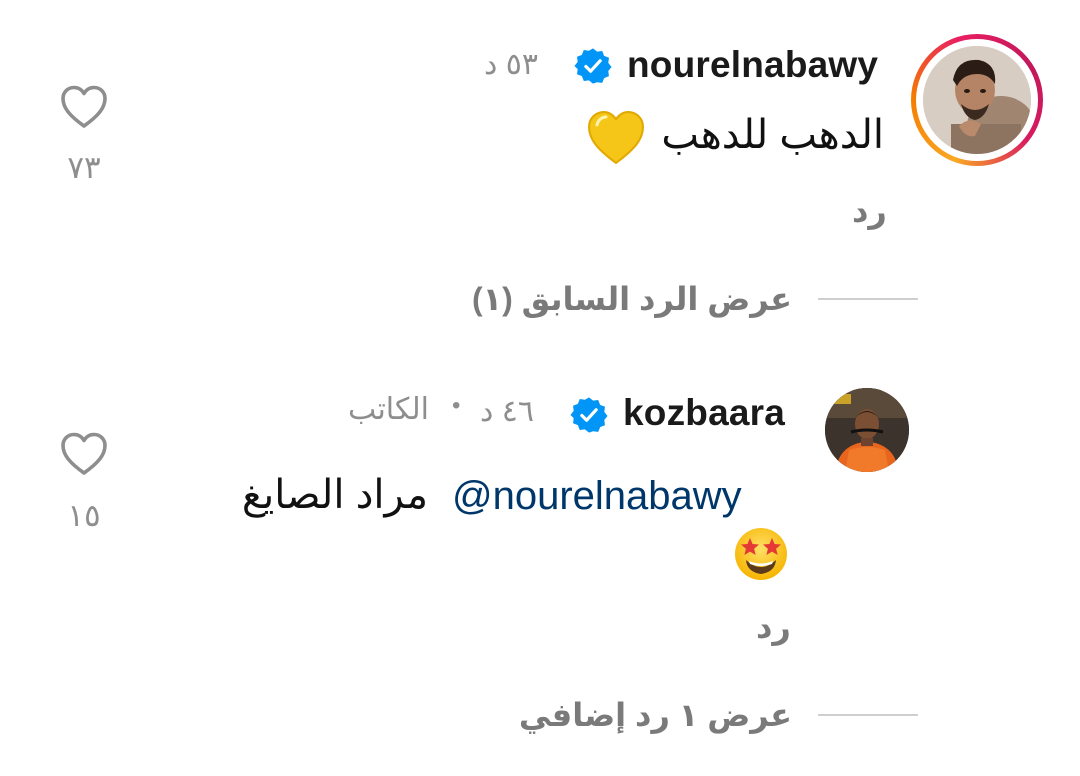  Describe the element at coordinates (752, 65) in the screenshot. I see `comment-username: nourelnabawy` at that location.